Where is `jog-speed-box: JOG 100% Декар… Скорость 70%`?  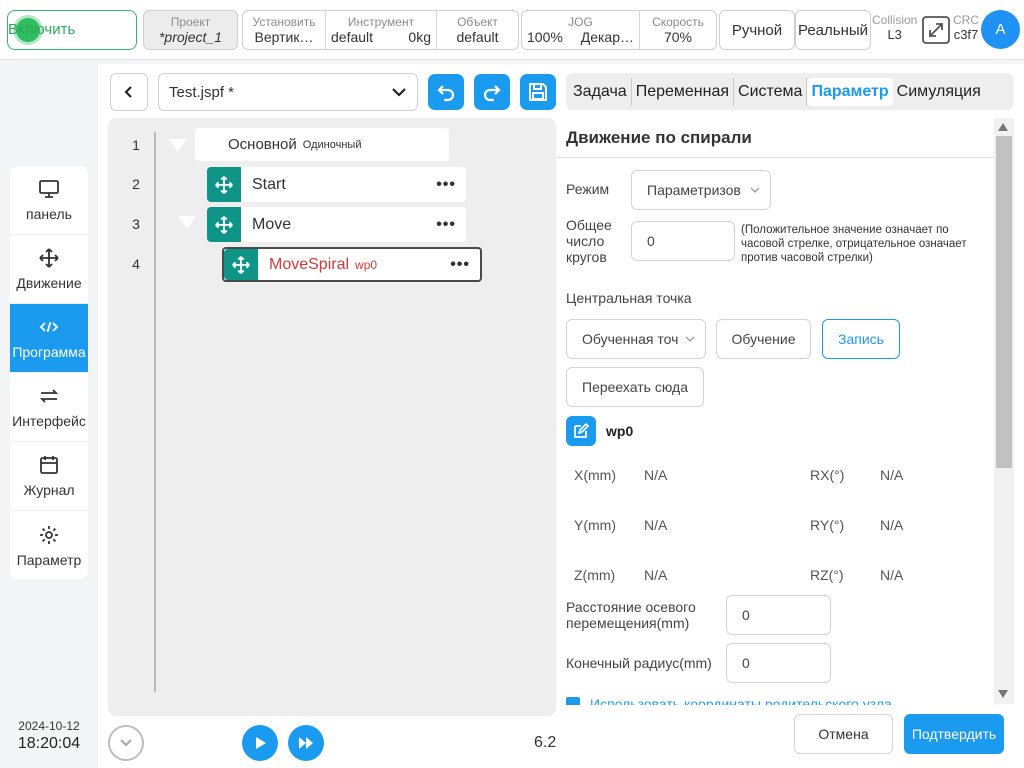
jog-speed-box: JOG 100% Декар… Скорость 70% is located at coordinates (619, 30).